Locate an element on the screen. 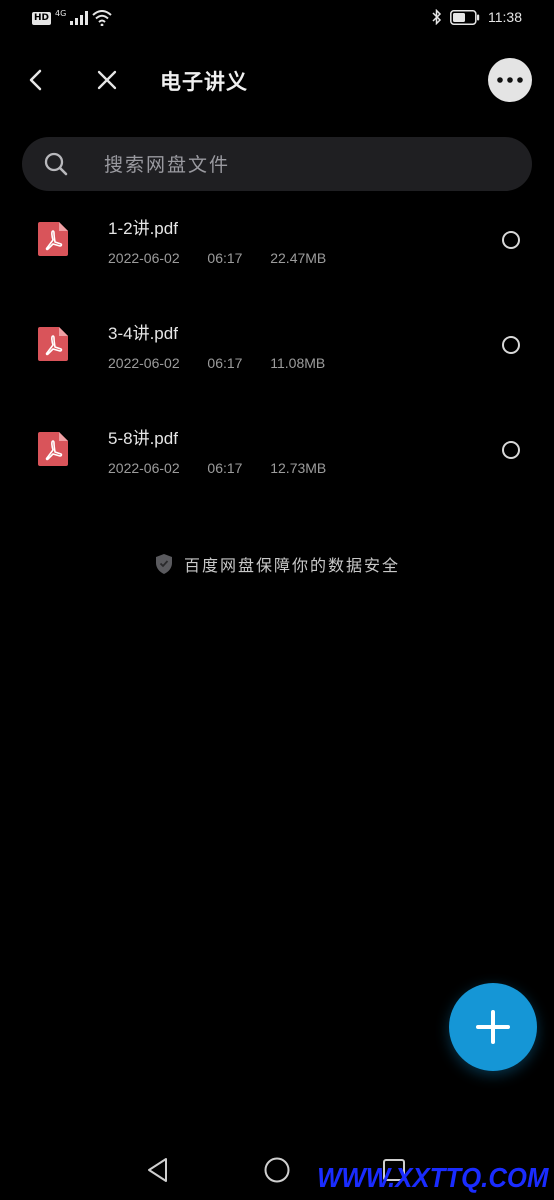 This screenshot has width=554, height=1200. file-meta: 2022-06-02 06:17 11.08MB is located at coordinates (216, 363).